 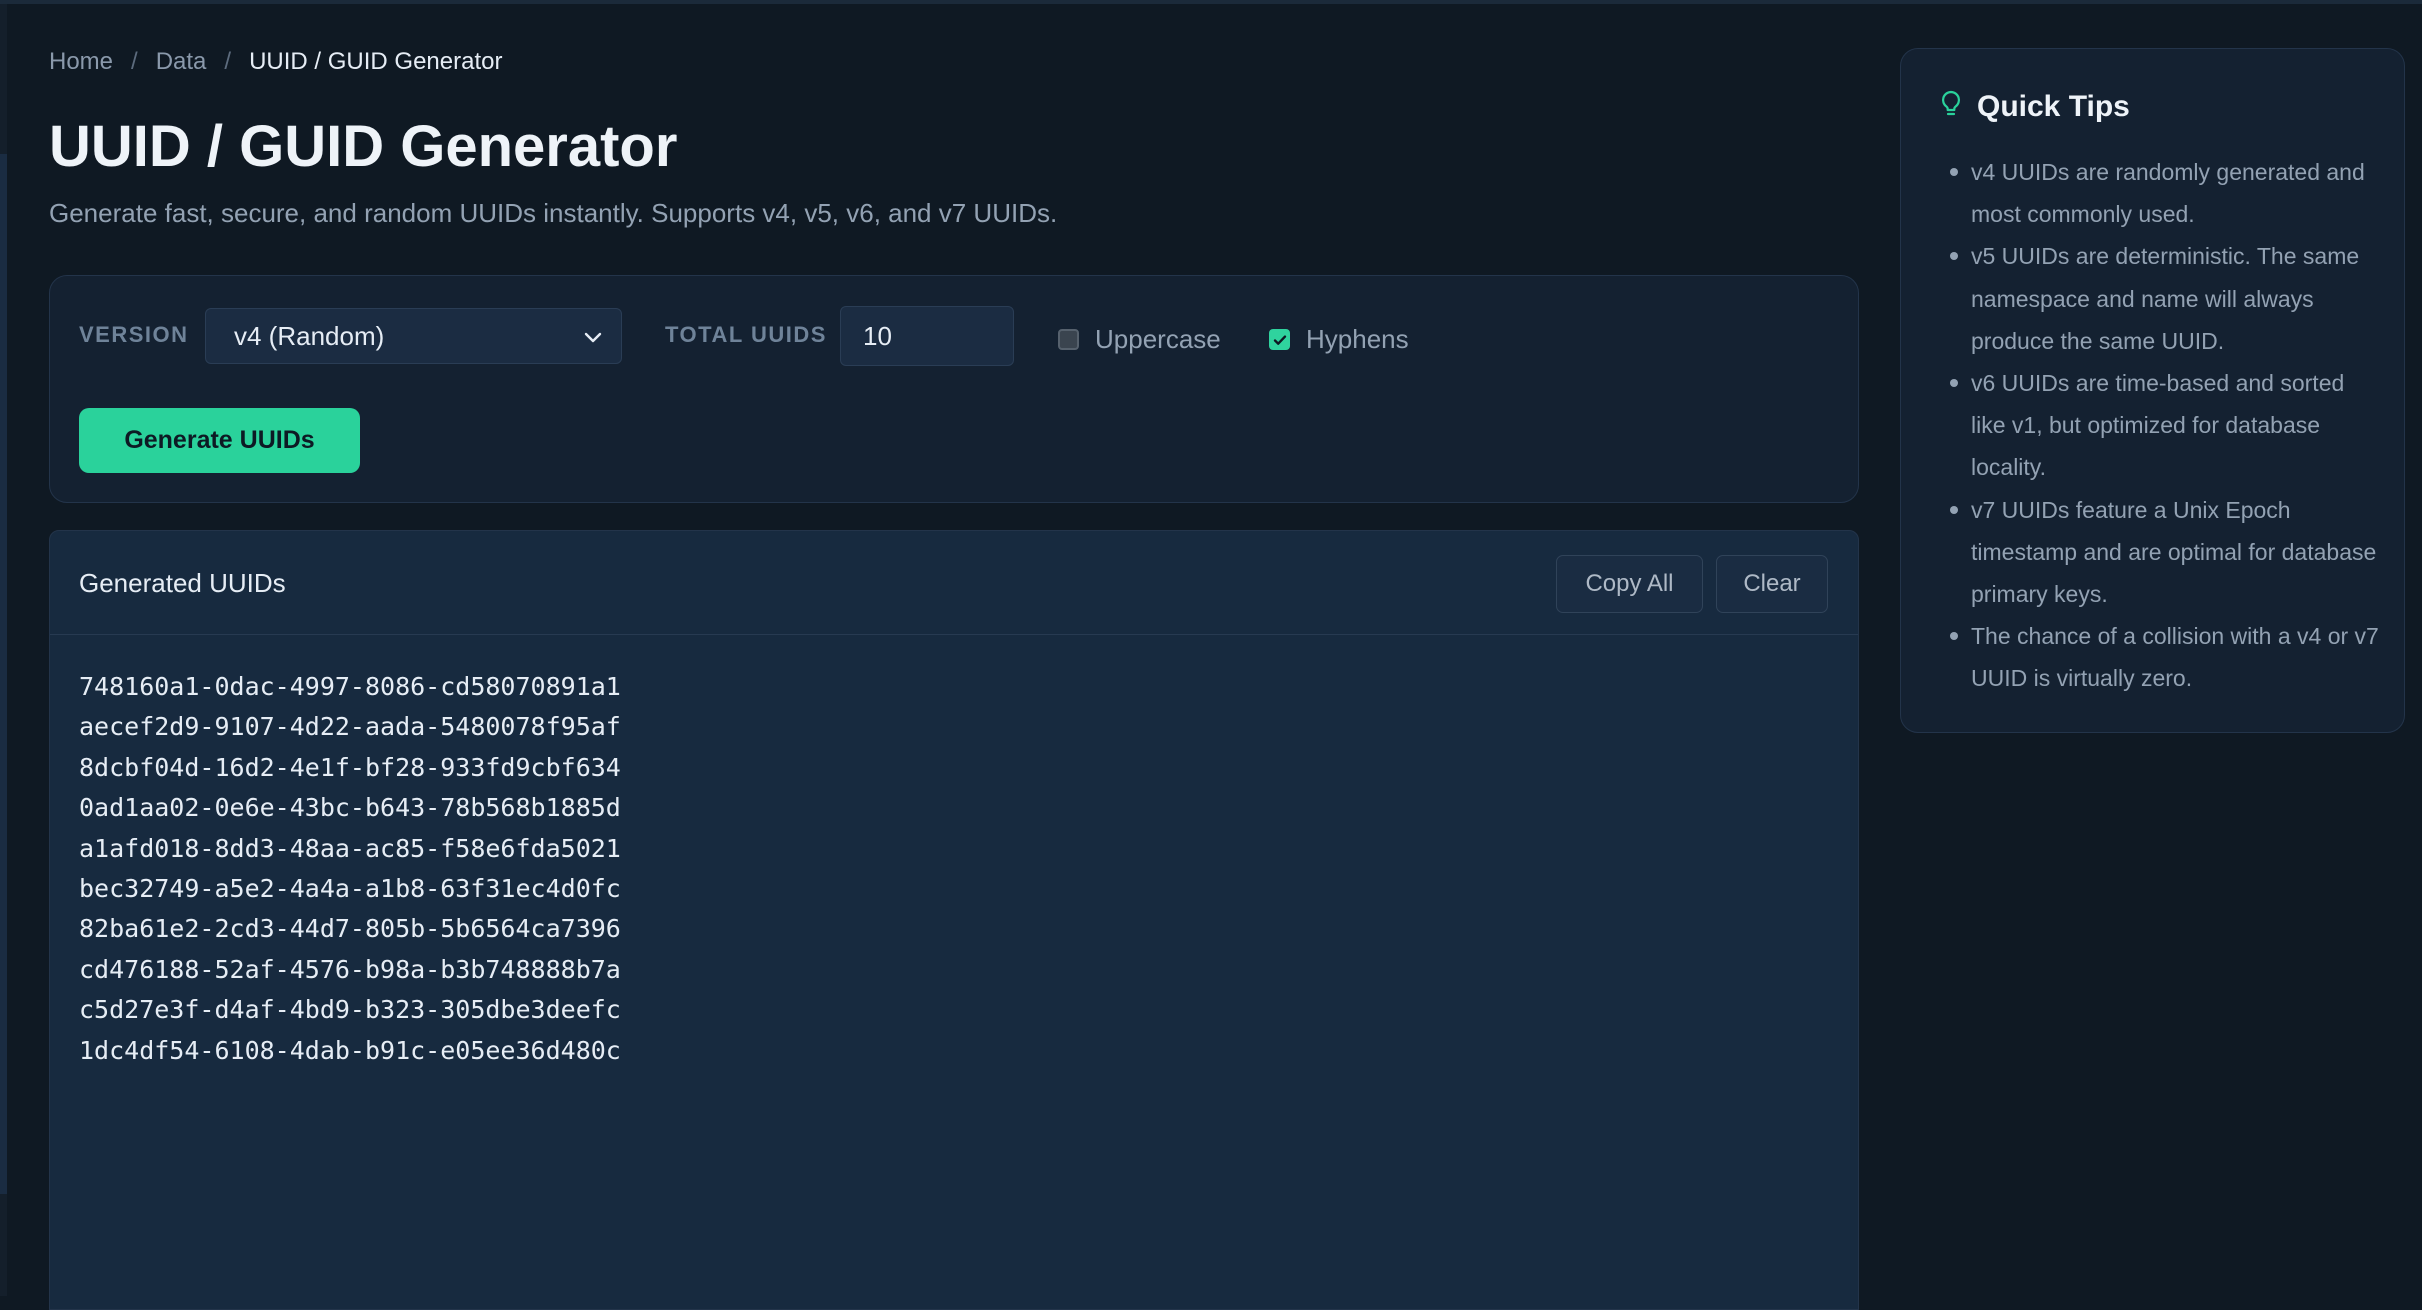 What do you see at coordinates (593, 340) in the screenshot?
I see `chevron-down-icon` at bounding box center [593, 340].